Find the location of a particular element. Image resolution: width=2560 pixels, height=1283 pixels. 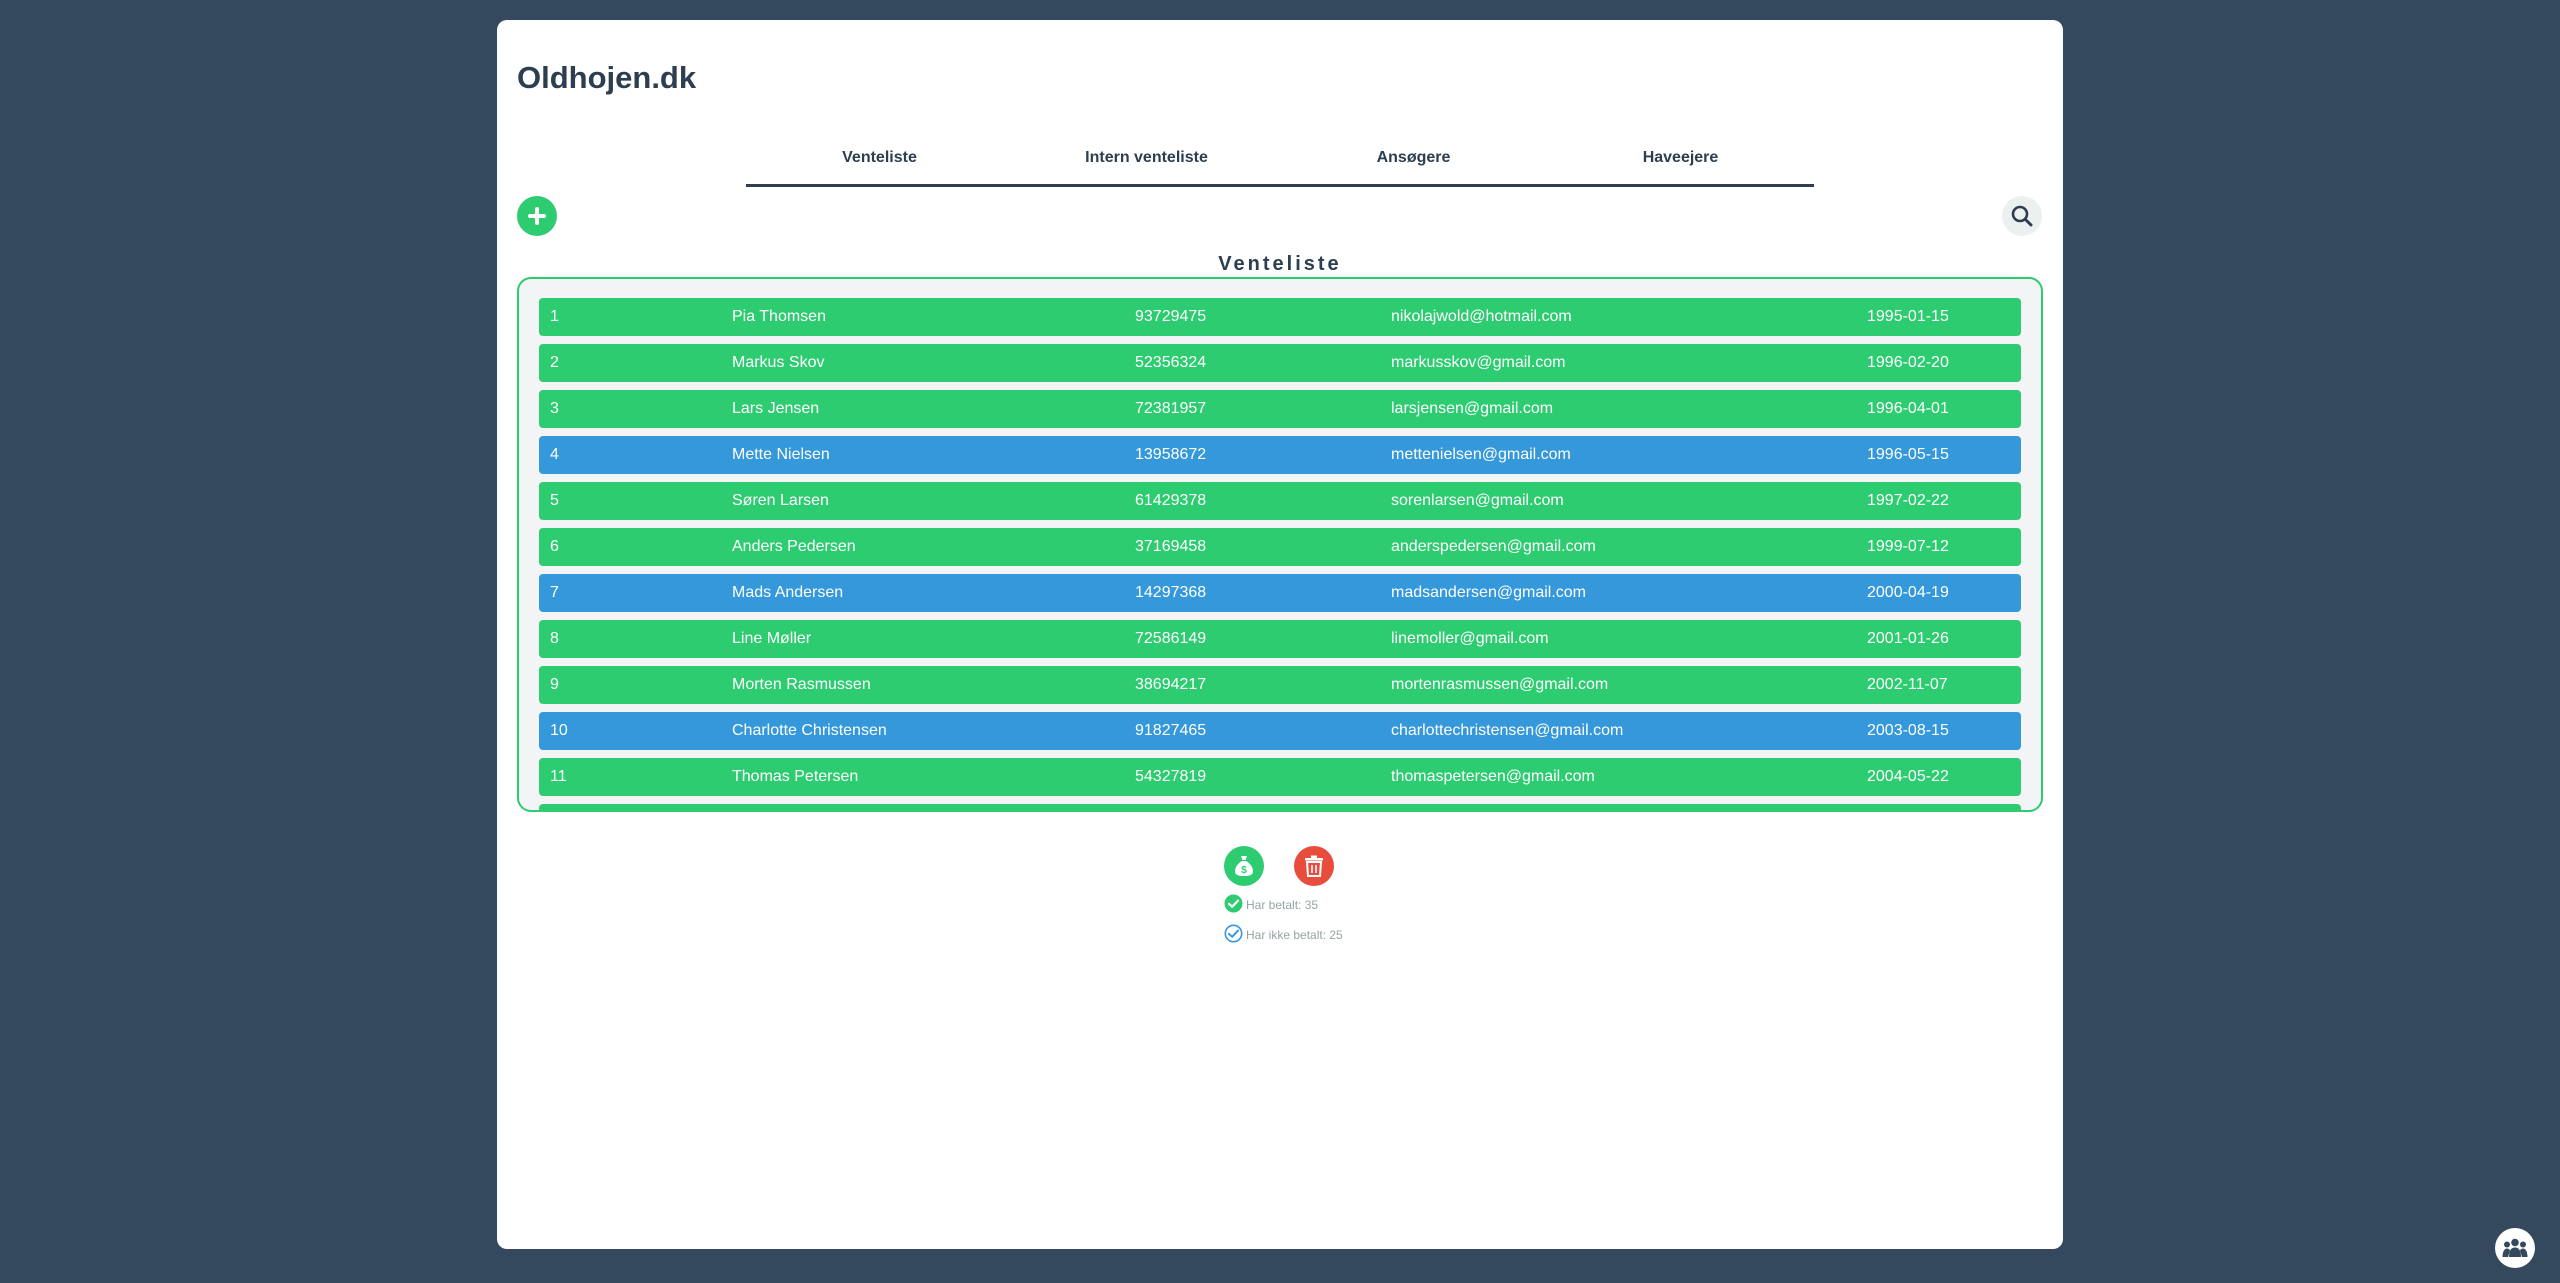

row-email: linemoller@gmail.com is located at coordinates (1470, 638).